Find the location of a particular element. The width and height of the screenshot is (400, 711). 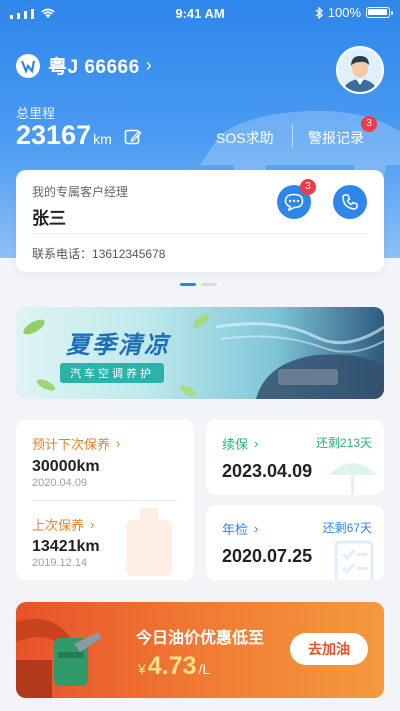

umbrella-icon is located at coordinates (353, 479).